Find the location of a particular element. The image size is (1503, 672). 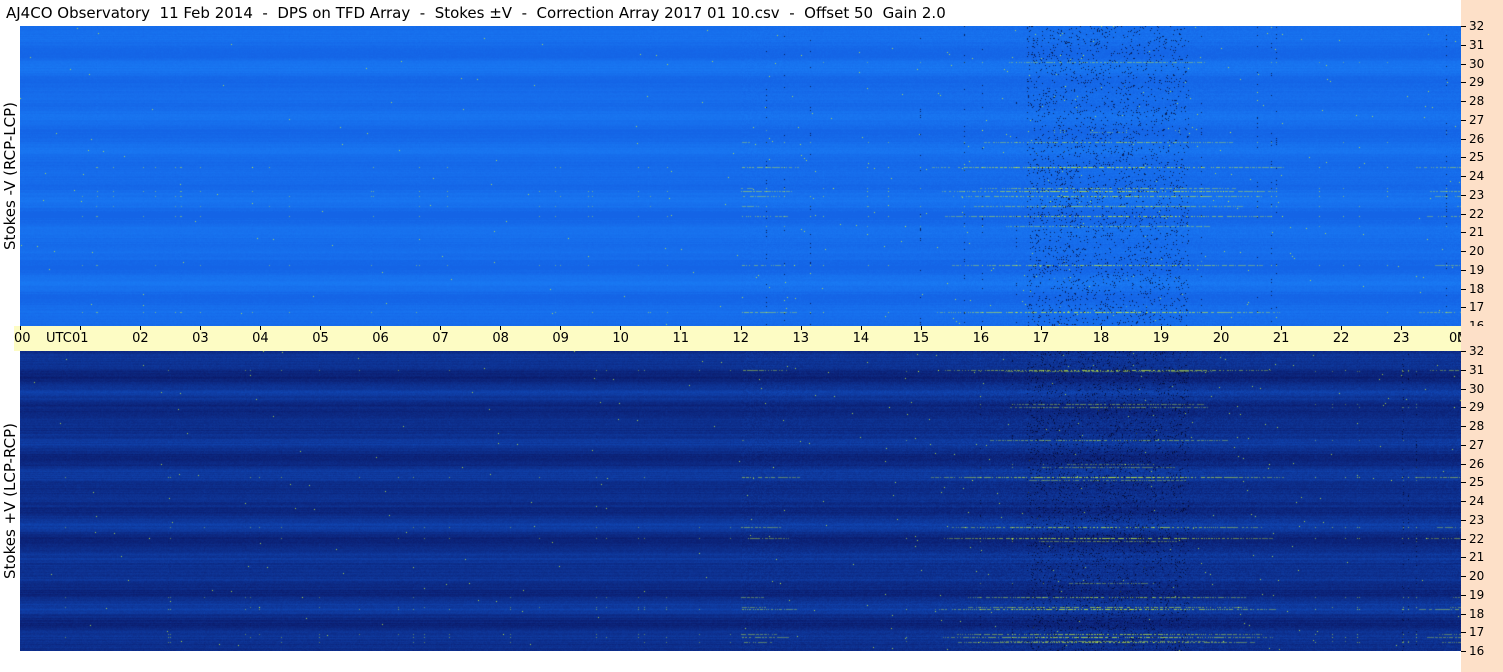

panel-1-ylabel: Stokes -V (RCP-LCP) is located at coordinates (10, 176).